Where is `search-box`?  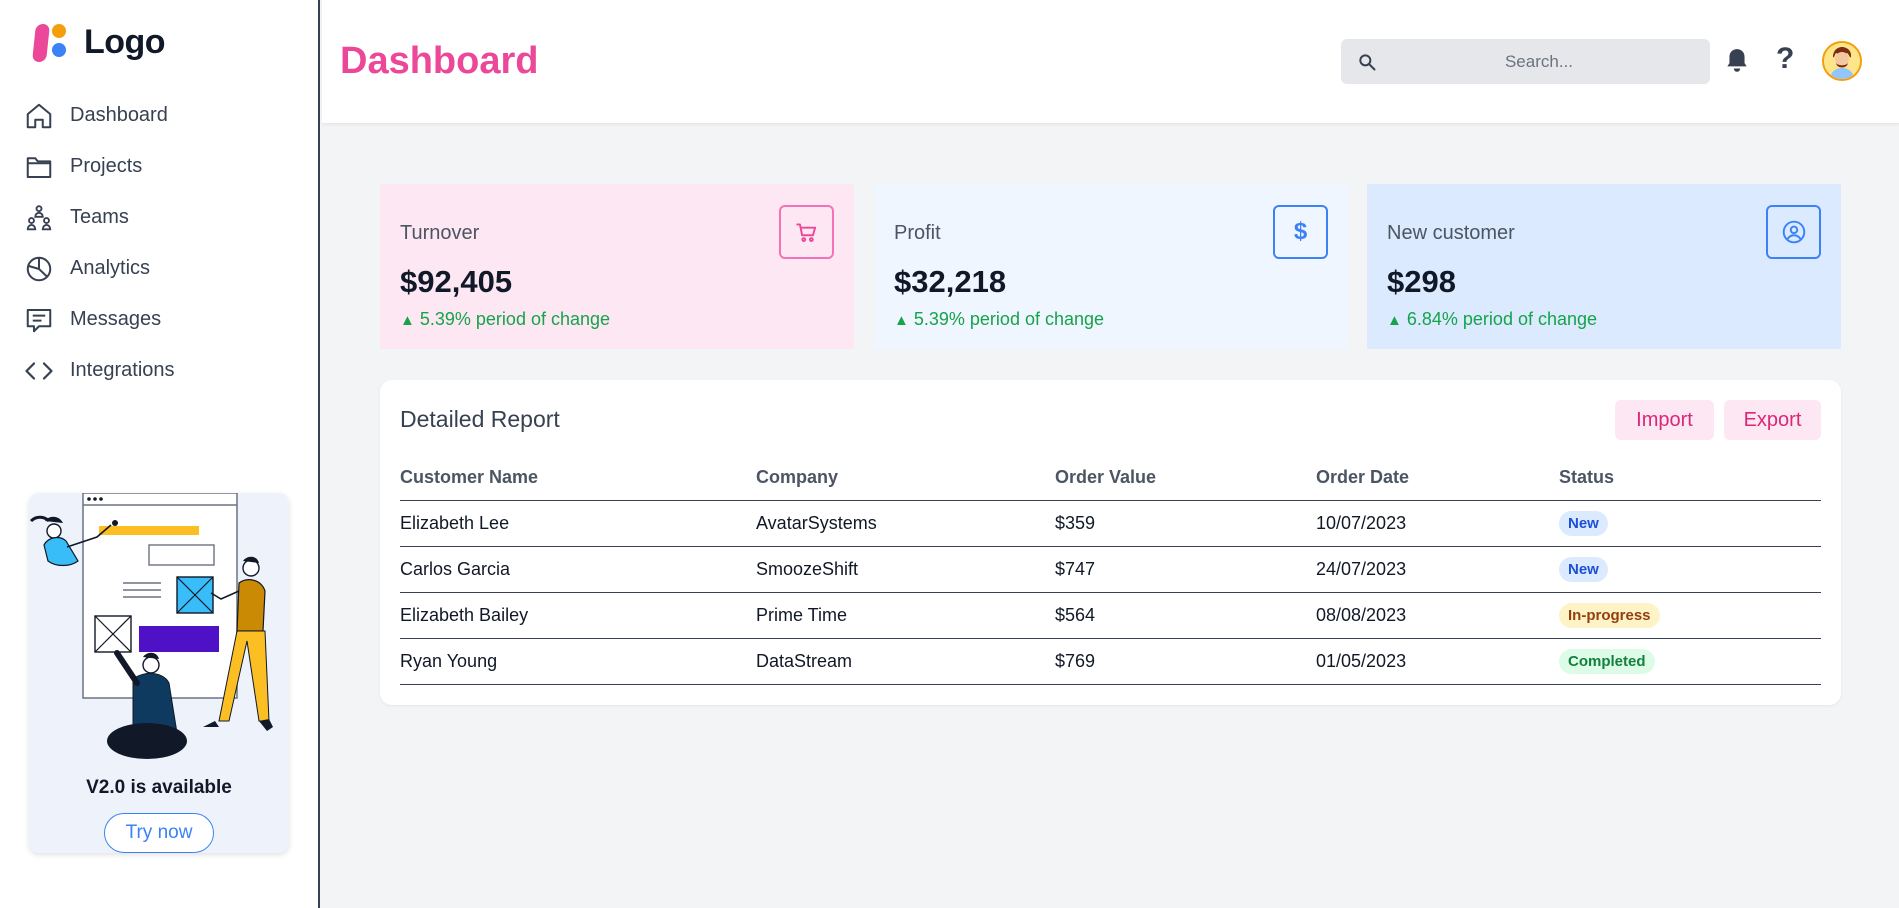
search-box is located at coordinates (1525, 61).